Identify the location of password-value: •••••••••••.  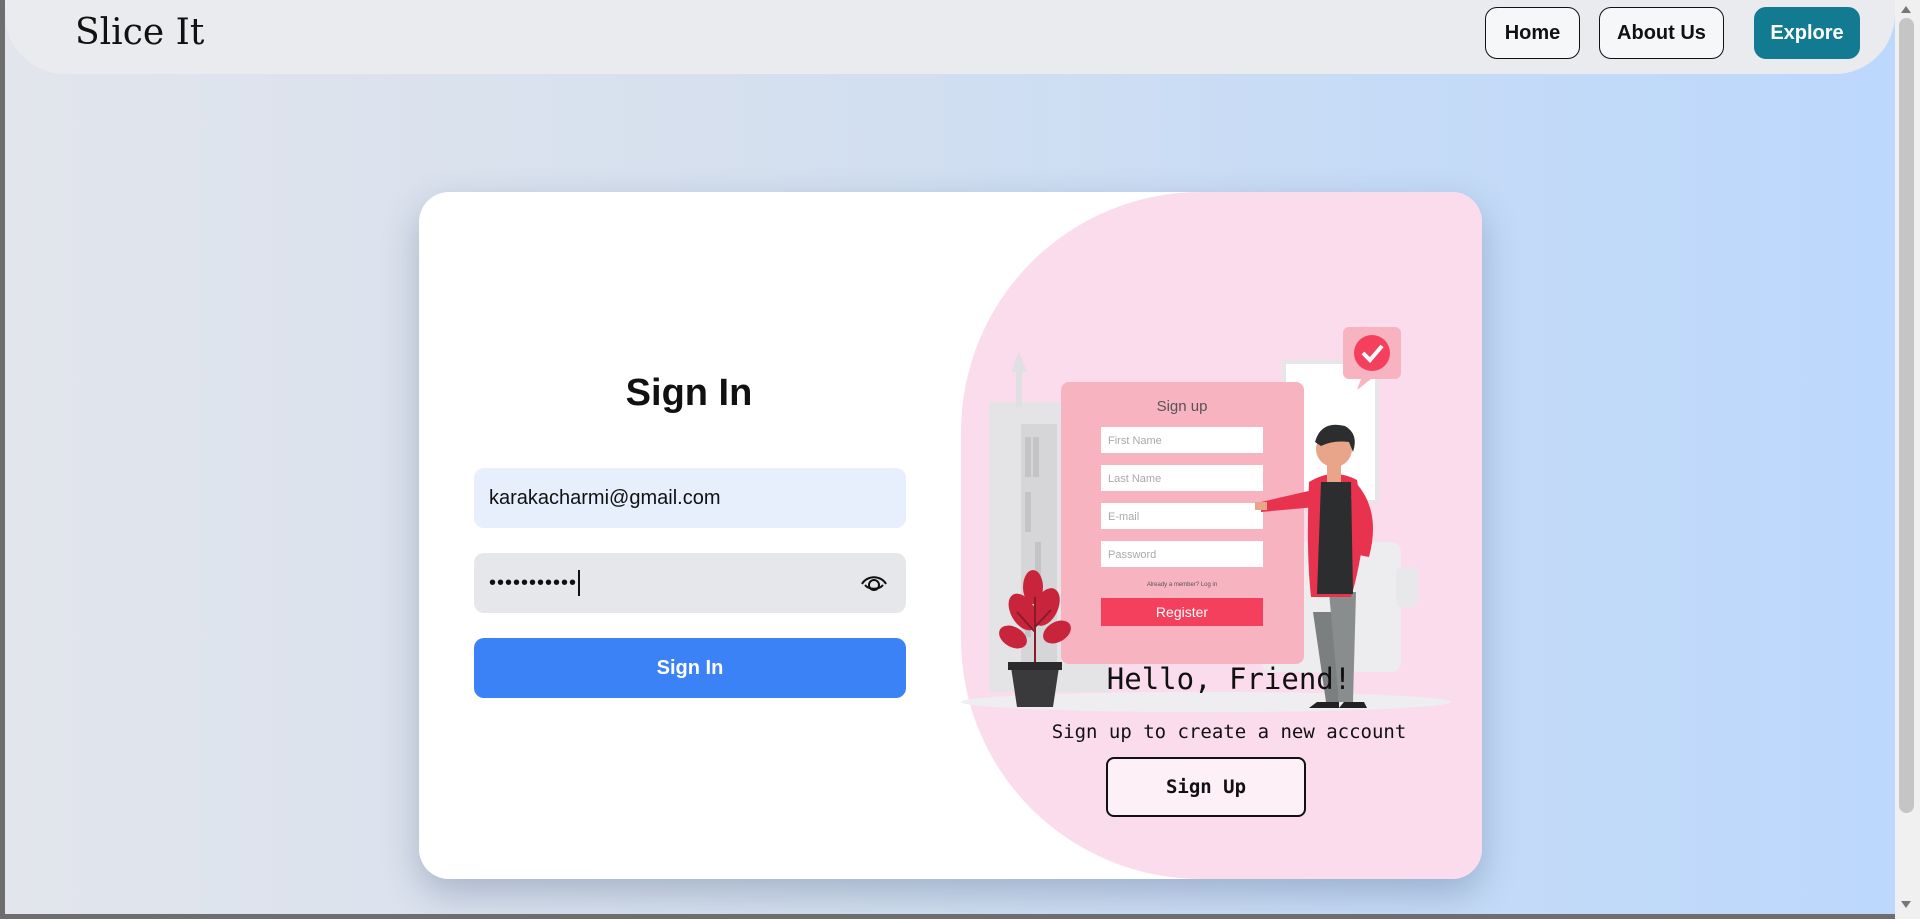
(533, 582).